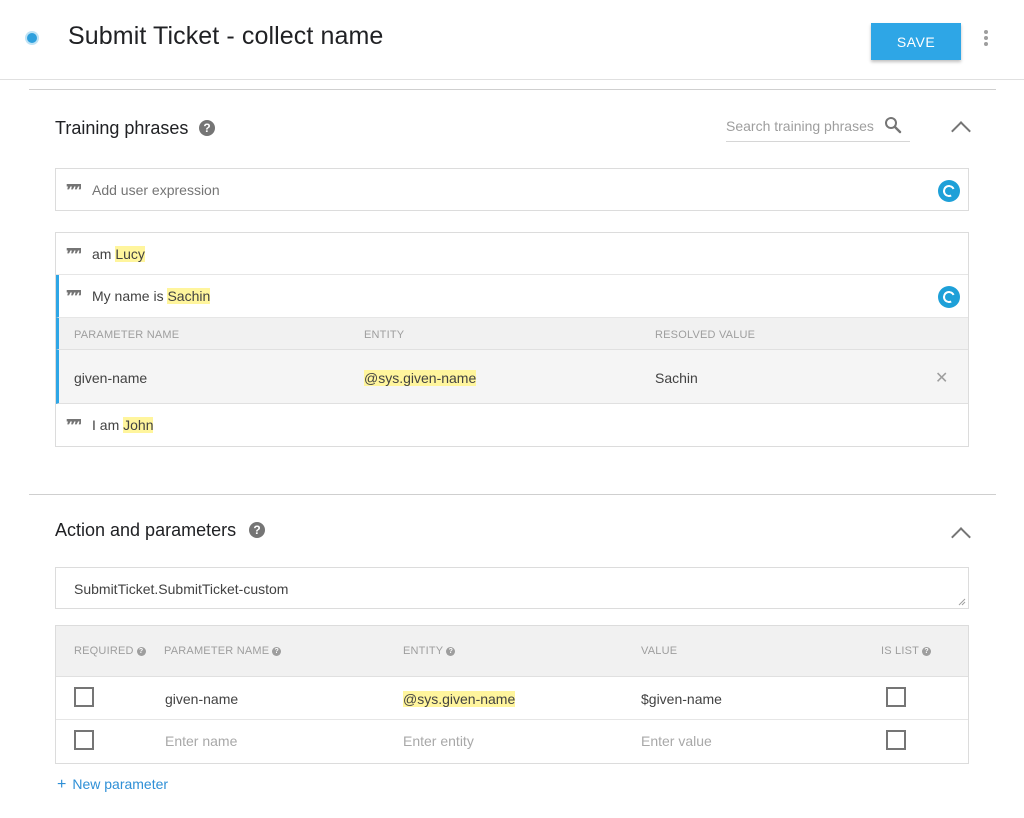 Image resolution: width=1024 pixels, height=818 pixels. Describe the element at coordinates (961, 131) in the screenshot. I see `collapse-training-chevron-icon` at that location.